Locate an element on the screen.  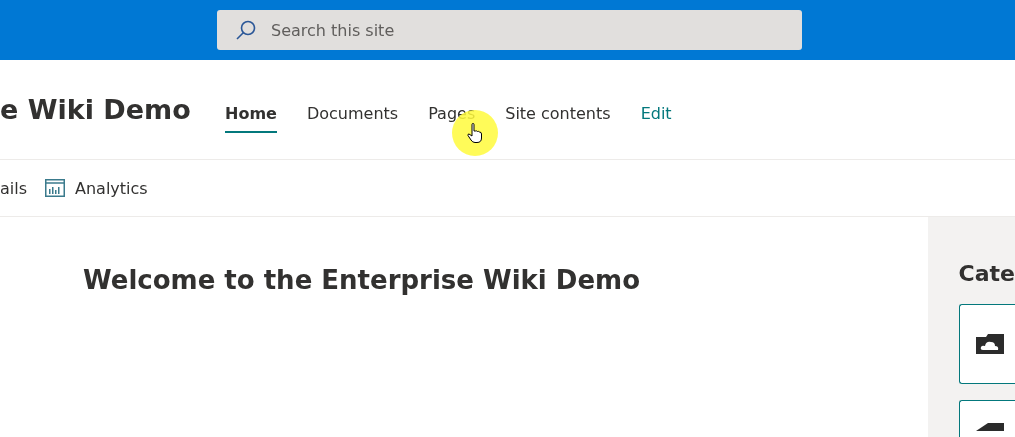
nav-link: Documents is located at coordinates (352, 114).